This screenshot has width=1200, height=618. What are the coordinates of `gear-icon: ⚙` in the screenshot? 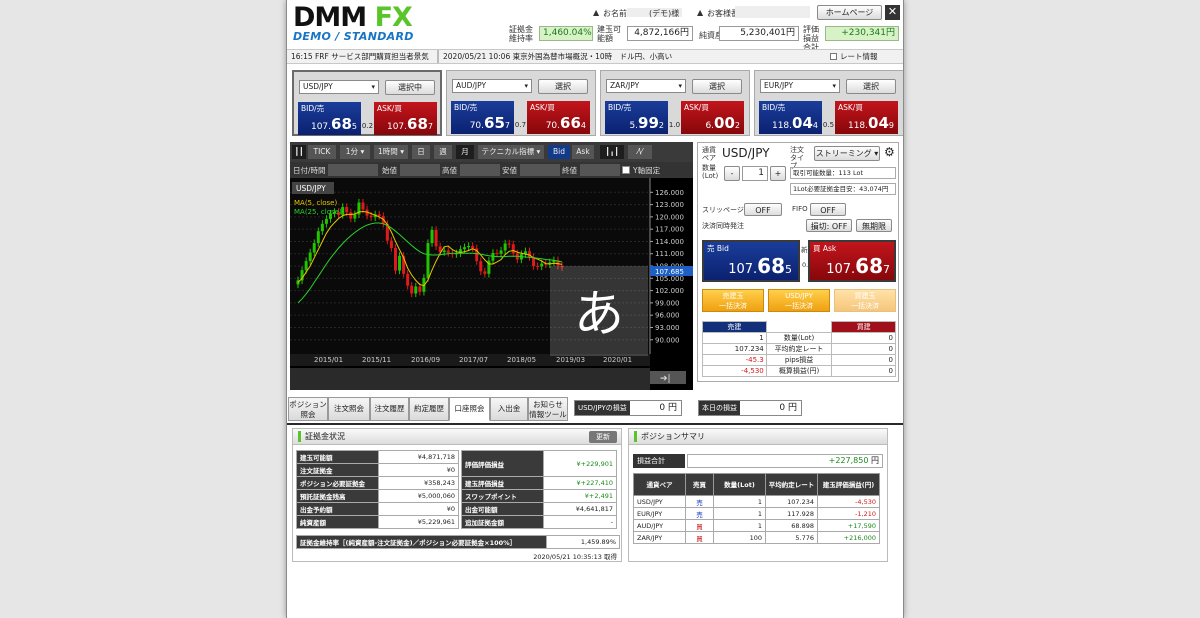 It's located at (889, 152).